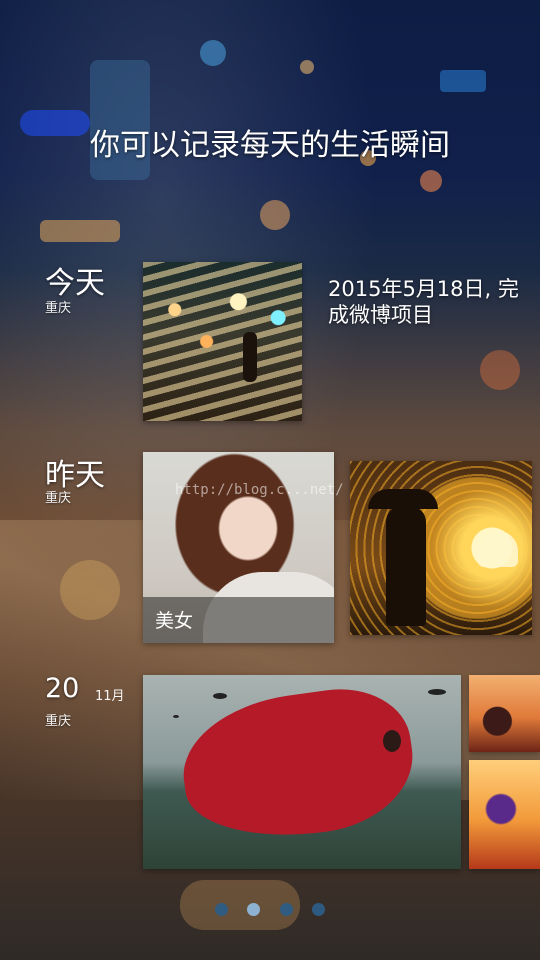 The height and width of the screenshot is (960, 540). Describe the element at coordinates (254, 909) in the screenshot. I see `page-dot-active` at that location.